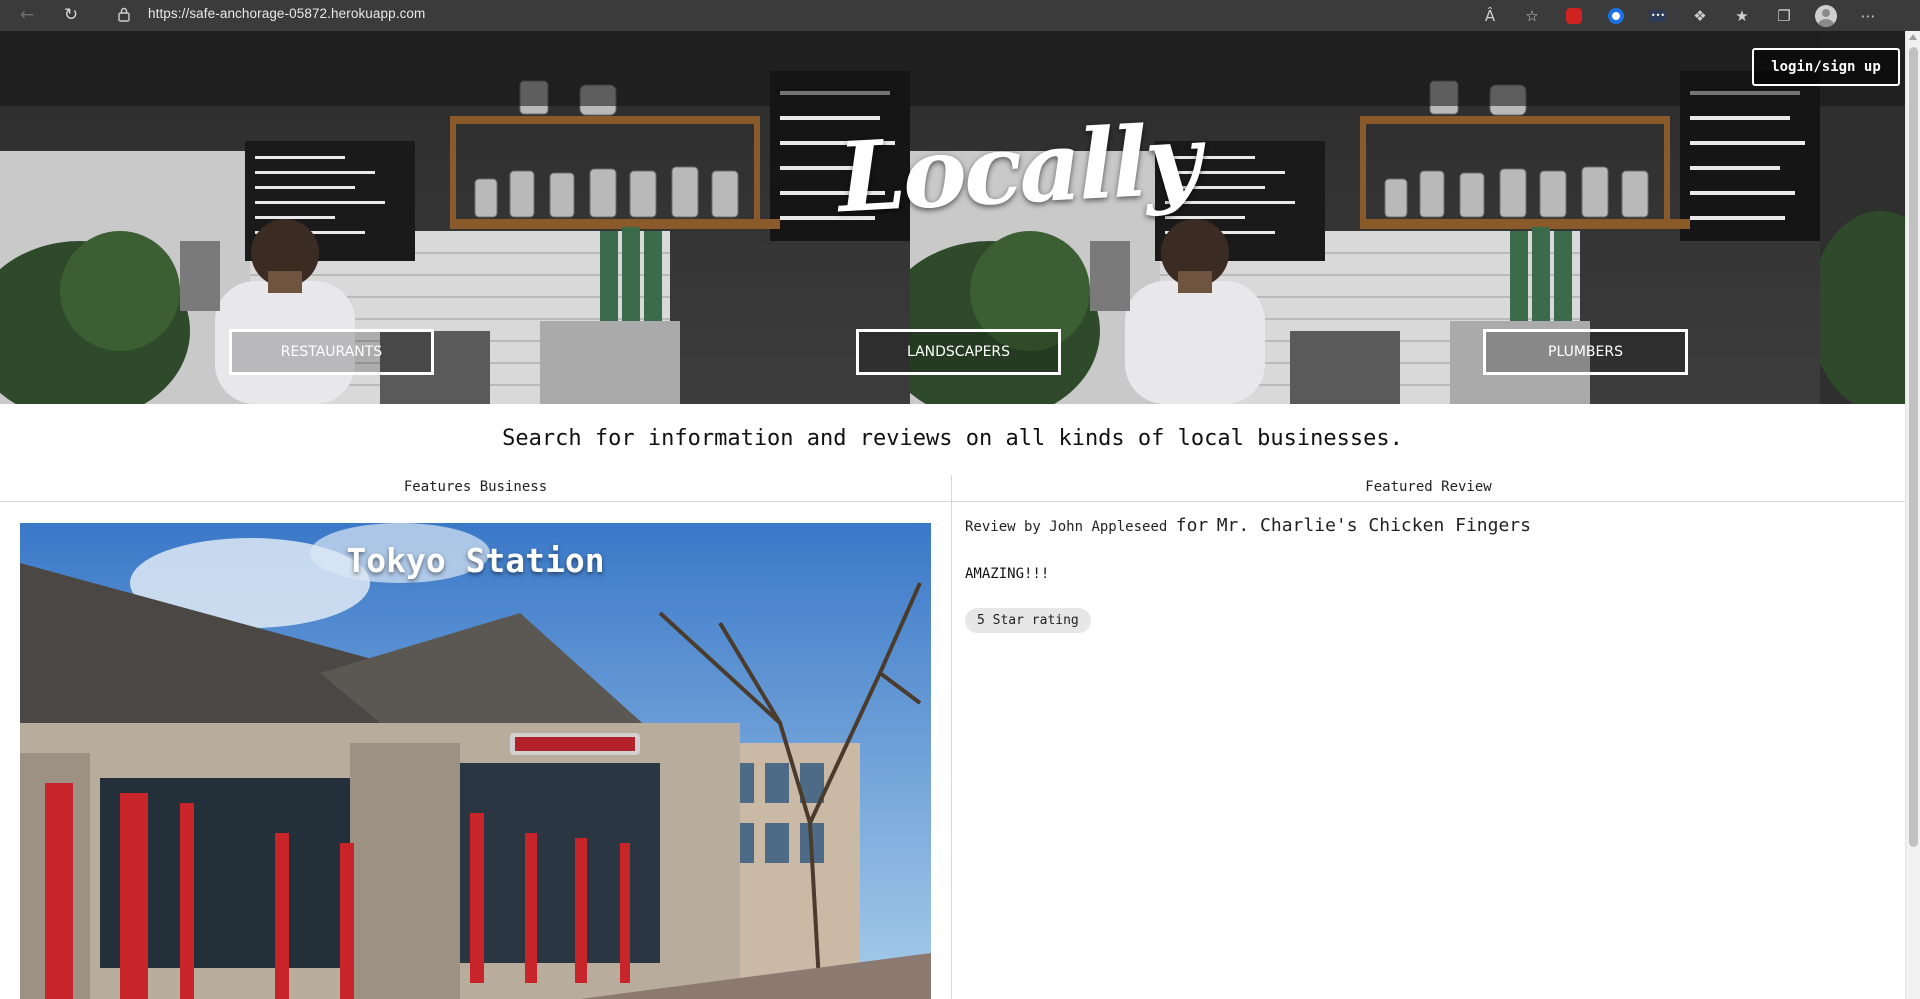 The height and width of the screenshot is (999, 1920). I want to click on scroll-up-arrow-icon, so click(1913, 37).